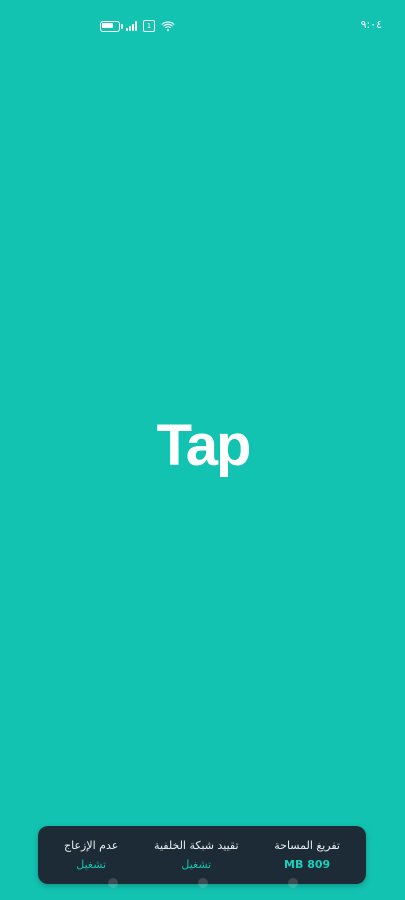 This screenshot has height=900, width=405. Describe the element at coordinates (307, 845) in the screenshot. I see `qs-title: تفريغ المساحة` at that location.